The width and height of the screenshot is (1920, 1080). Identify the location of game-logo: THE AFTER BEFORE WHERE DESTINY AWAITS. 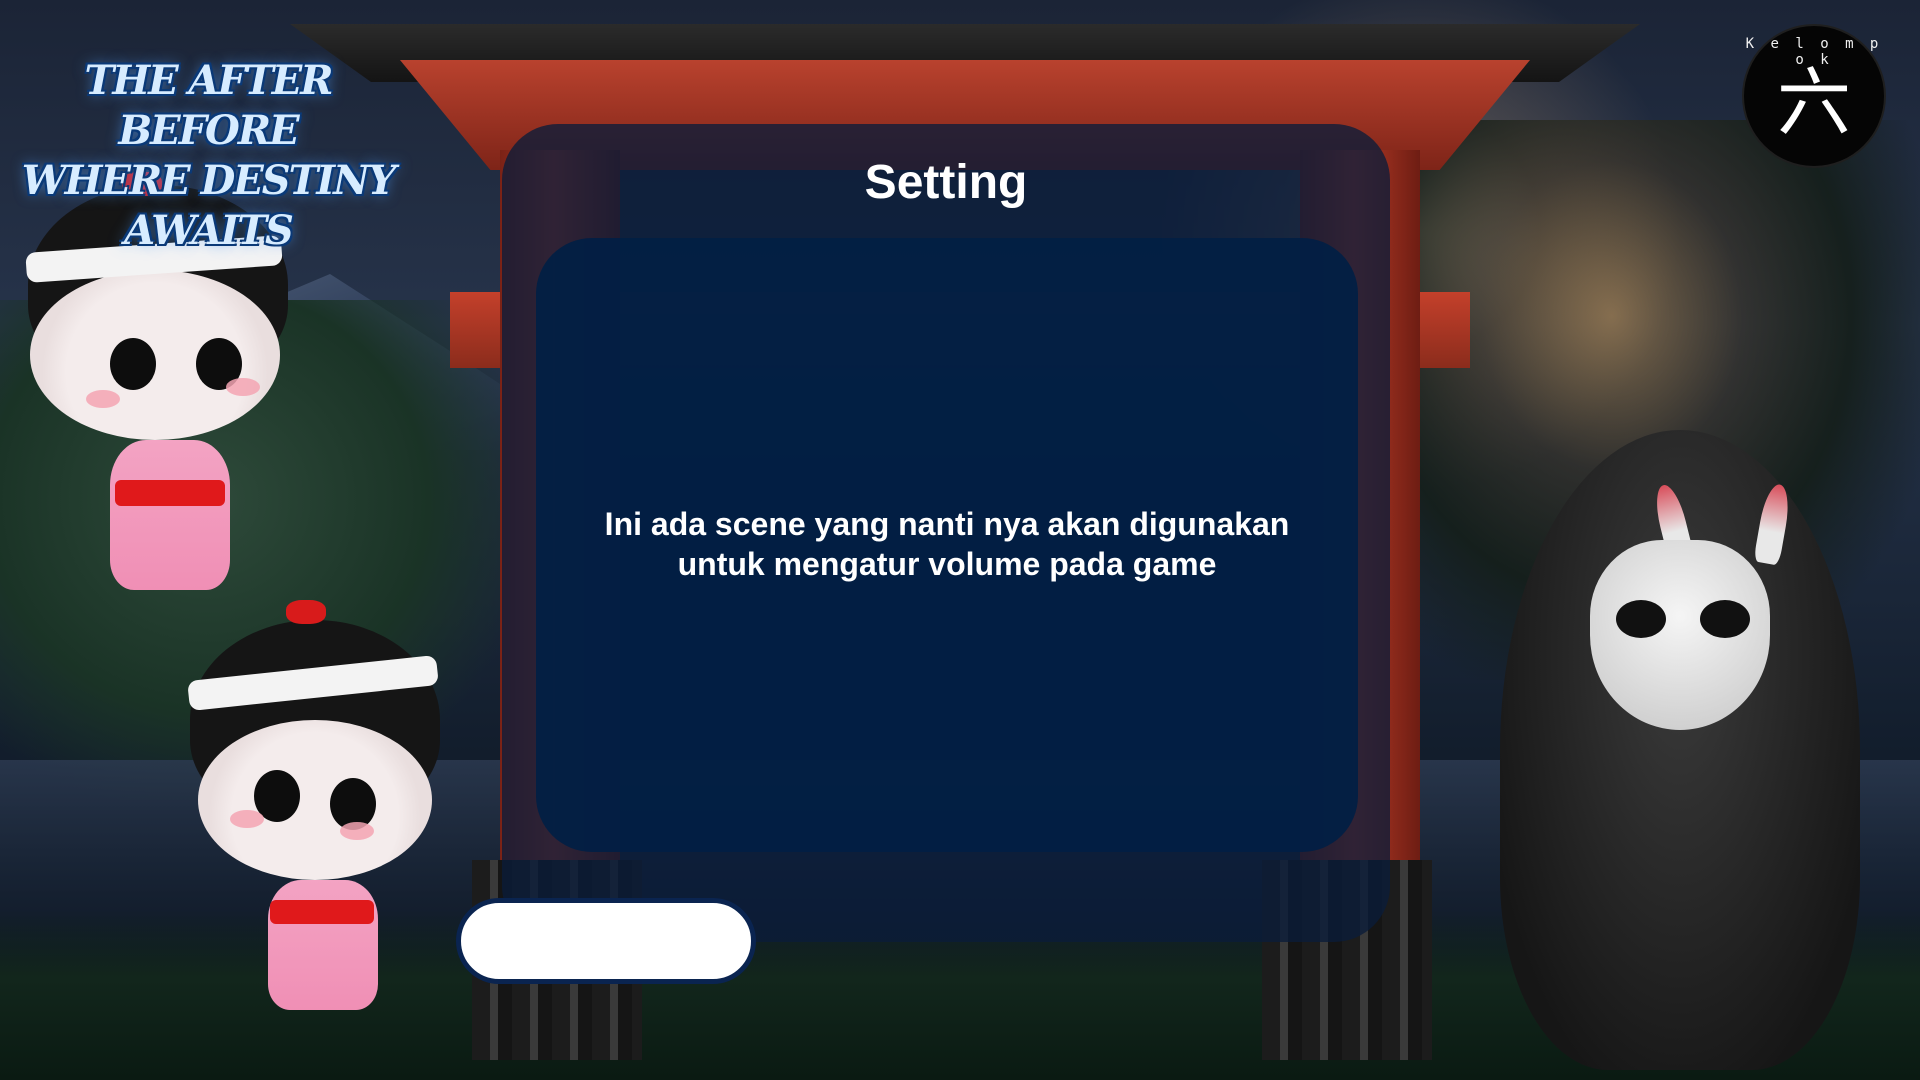
(208, 156).